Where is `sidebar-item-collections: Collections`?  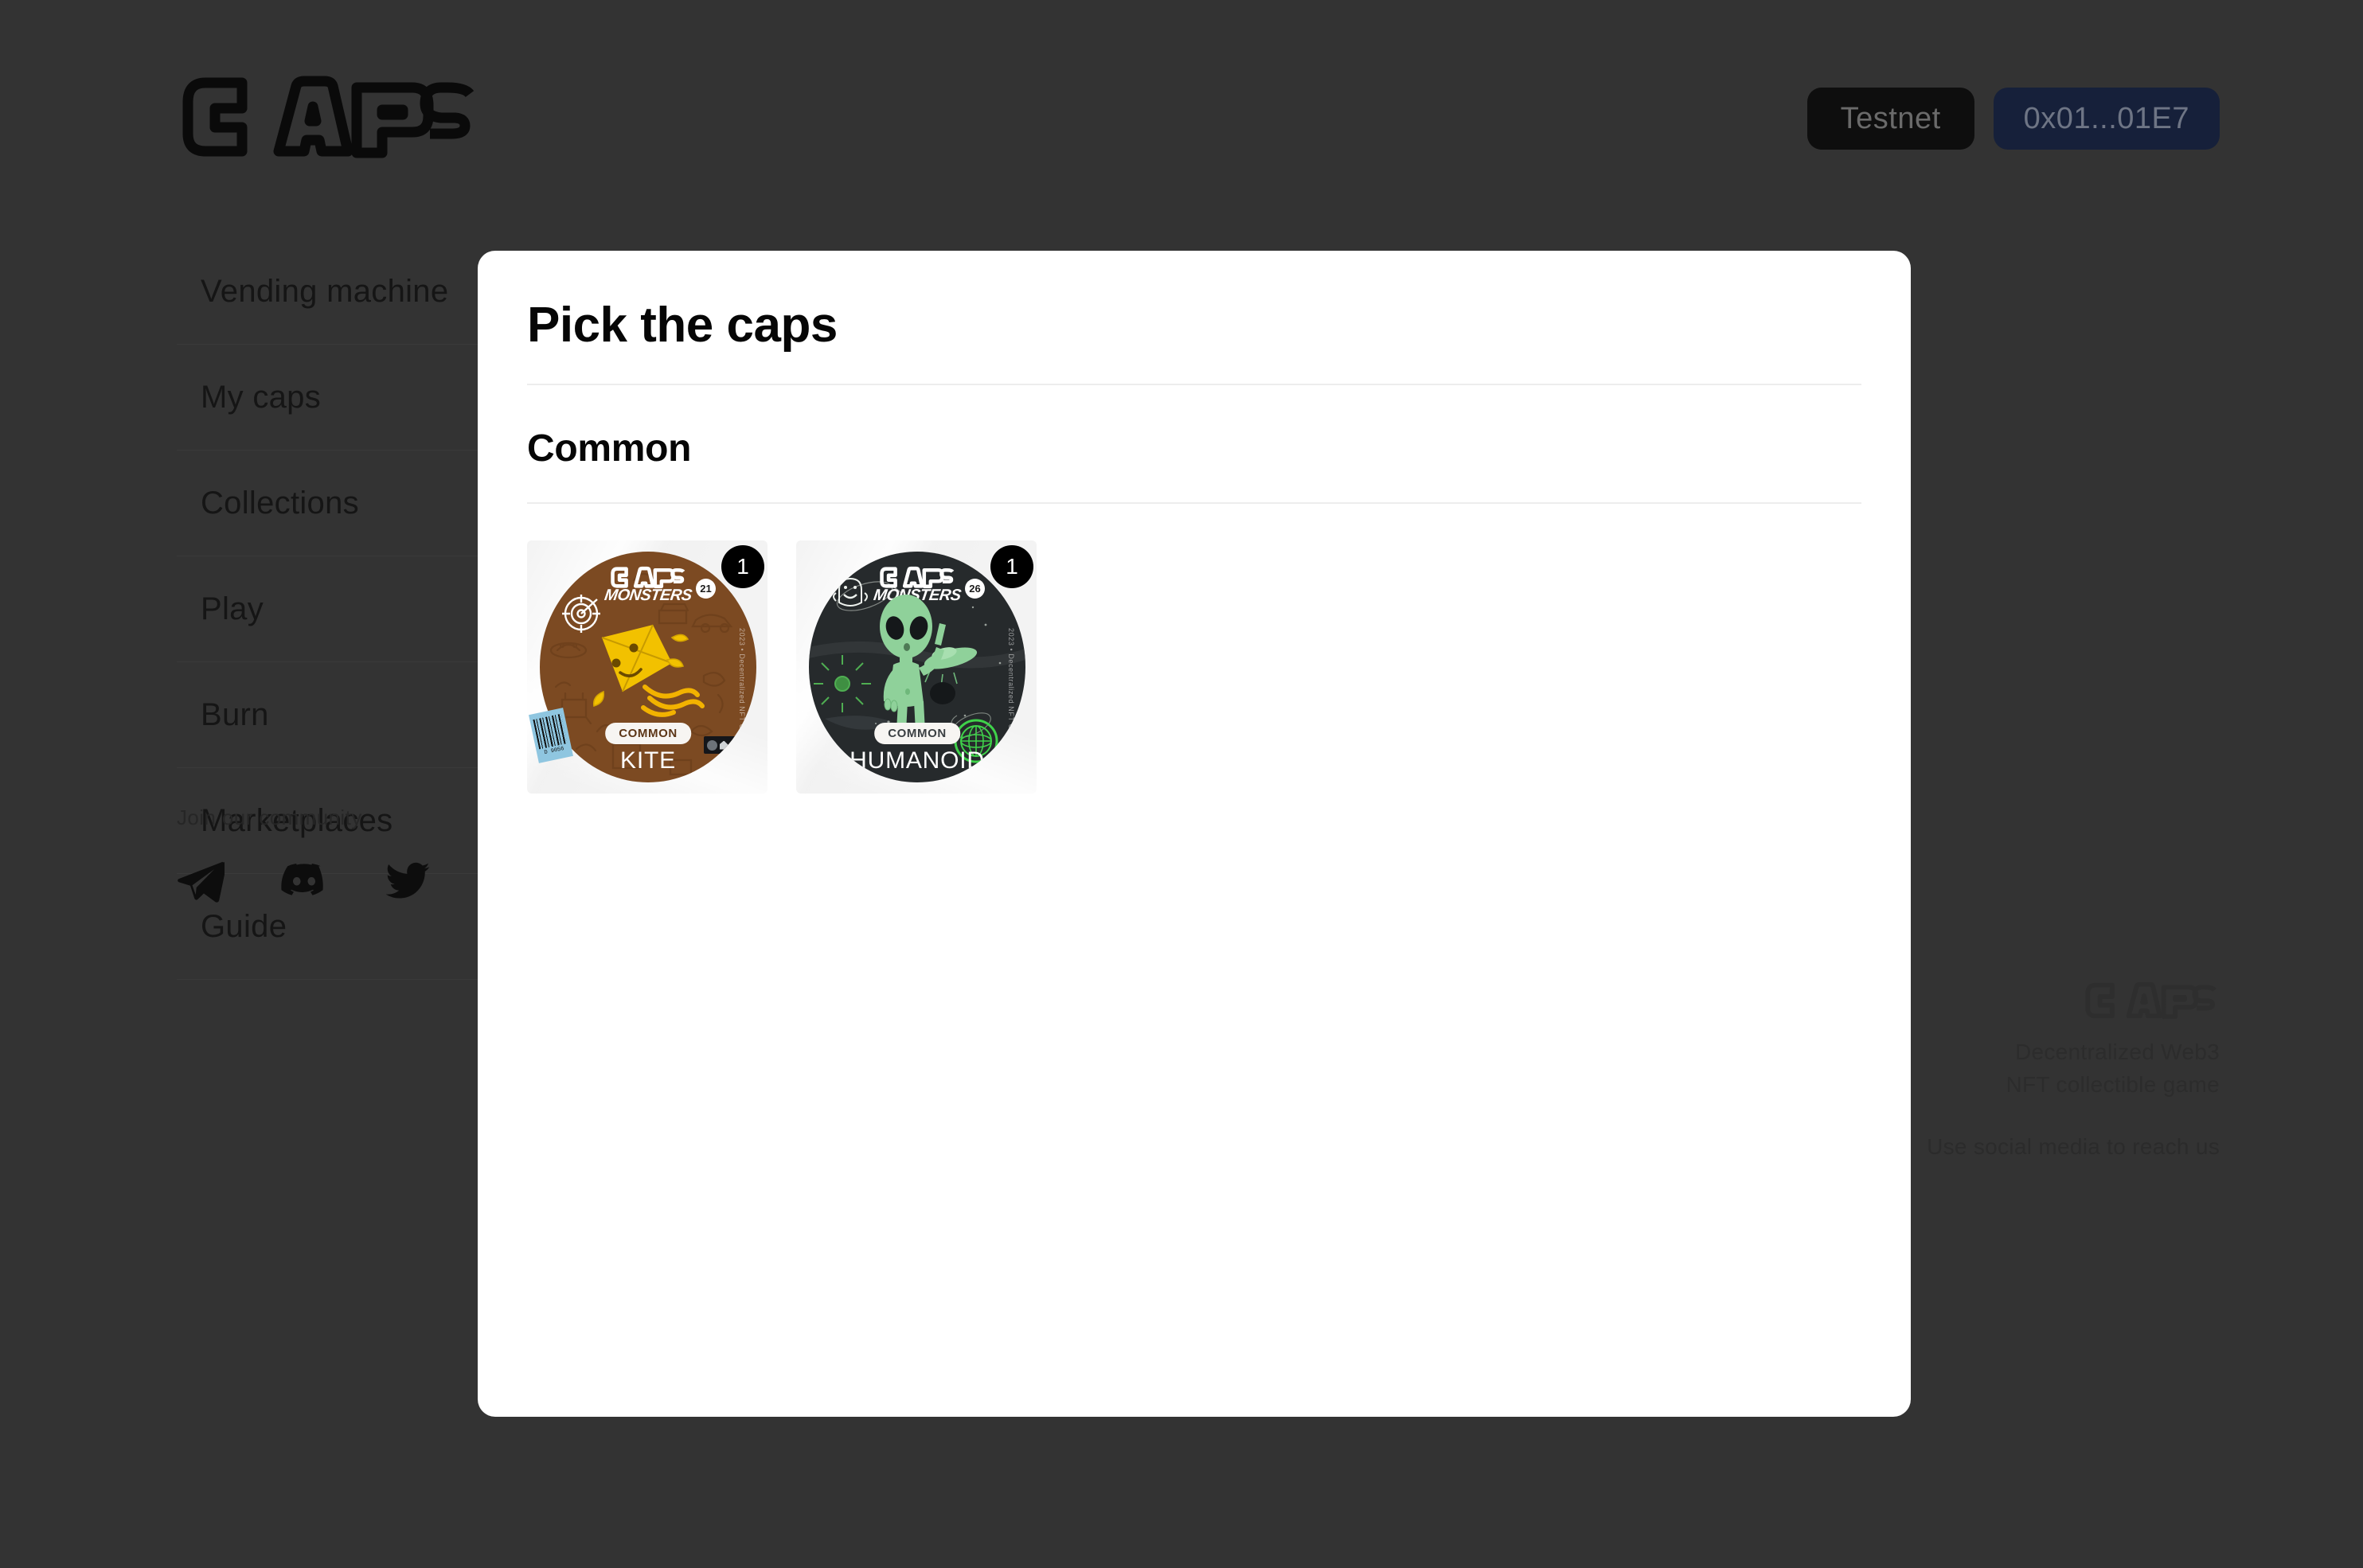
sidebar-item-collections: Collections is located at coordinates (239, 503).